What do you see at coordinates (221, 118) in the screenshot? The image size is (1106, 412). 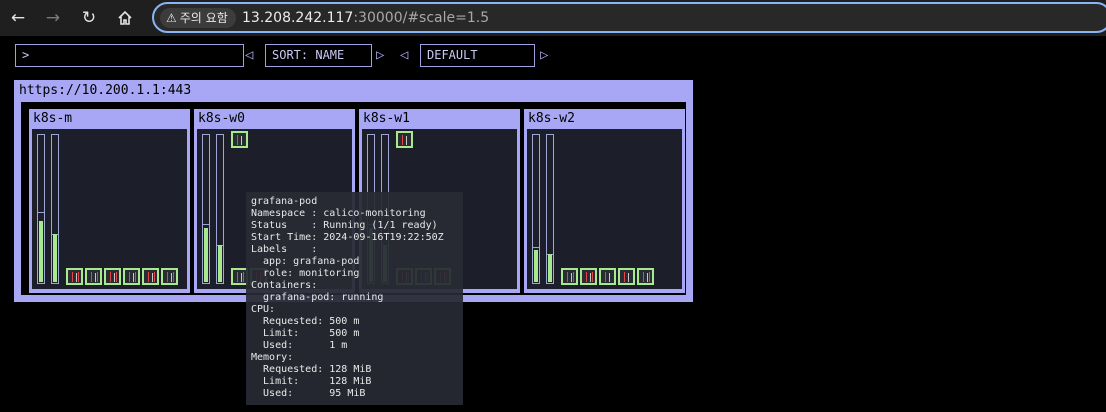 I see `node-name: k8s-w0` at bounding box center [221, 118].